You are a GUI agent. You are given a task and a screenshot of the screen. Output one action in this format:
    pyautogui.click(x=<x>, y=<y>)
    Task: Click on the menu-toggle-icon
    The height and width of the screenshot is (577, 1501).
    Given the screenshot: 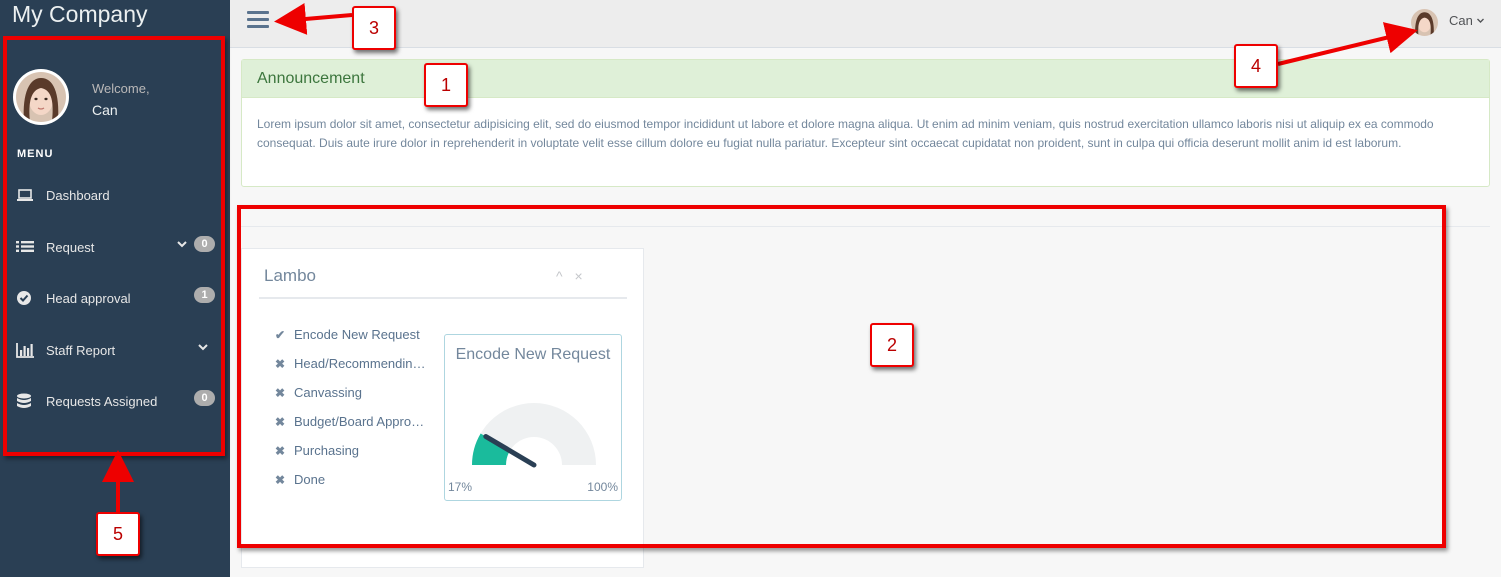 What is the action you would take?
    pyautogui.click(x=258, y=21)
    